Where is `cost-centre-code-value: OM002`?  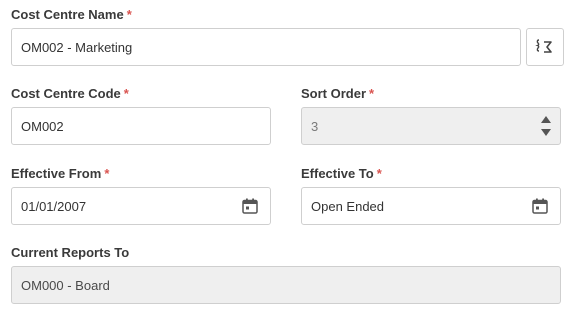
cost-centre-code-value: OM002 is located at coordinates (42, 126).